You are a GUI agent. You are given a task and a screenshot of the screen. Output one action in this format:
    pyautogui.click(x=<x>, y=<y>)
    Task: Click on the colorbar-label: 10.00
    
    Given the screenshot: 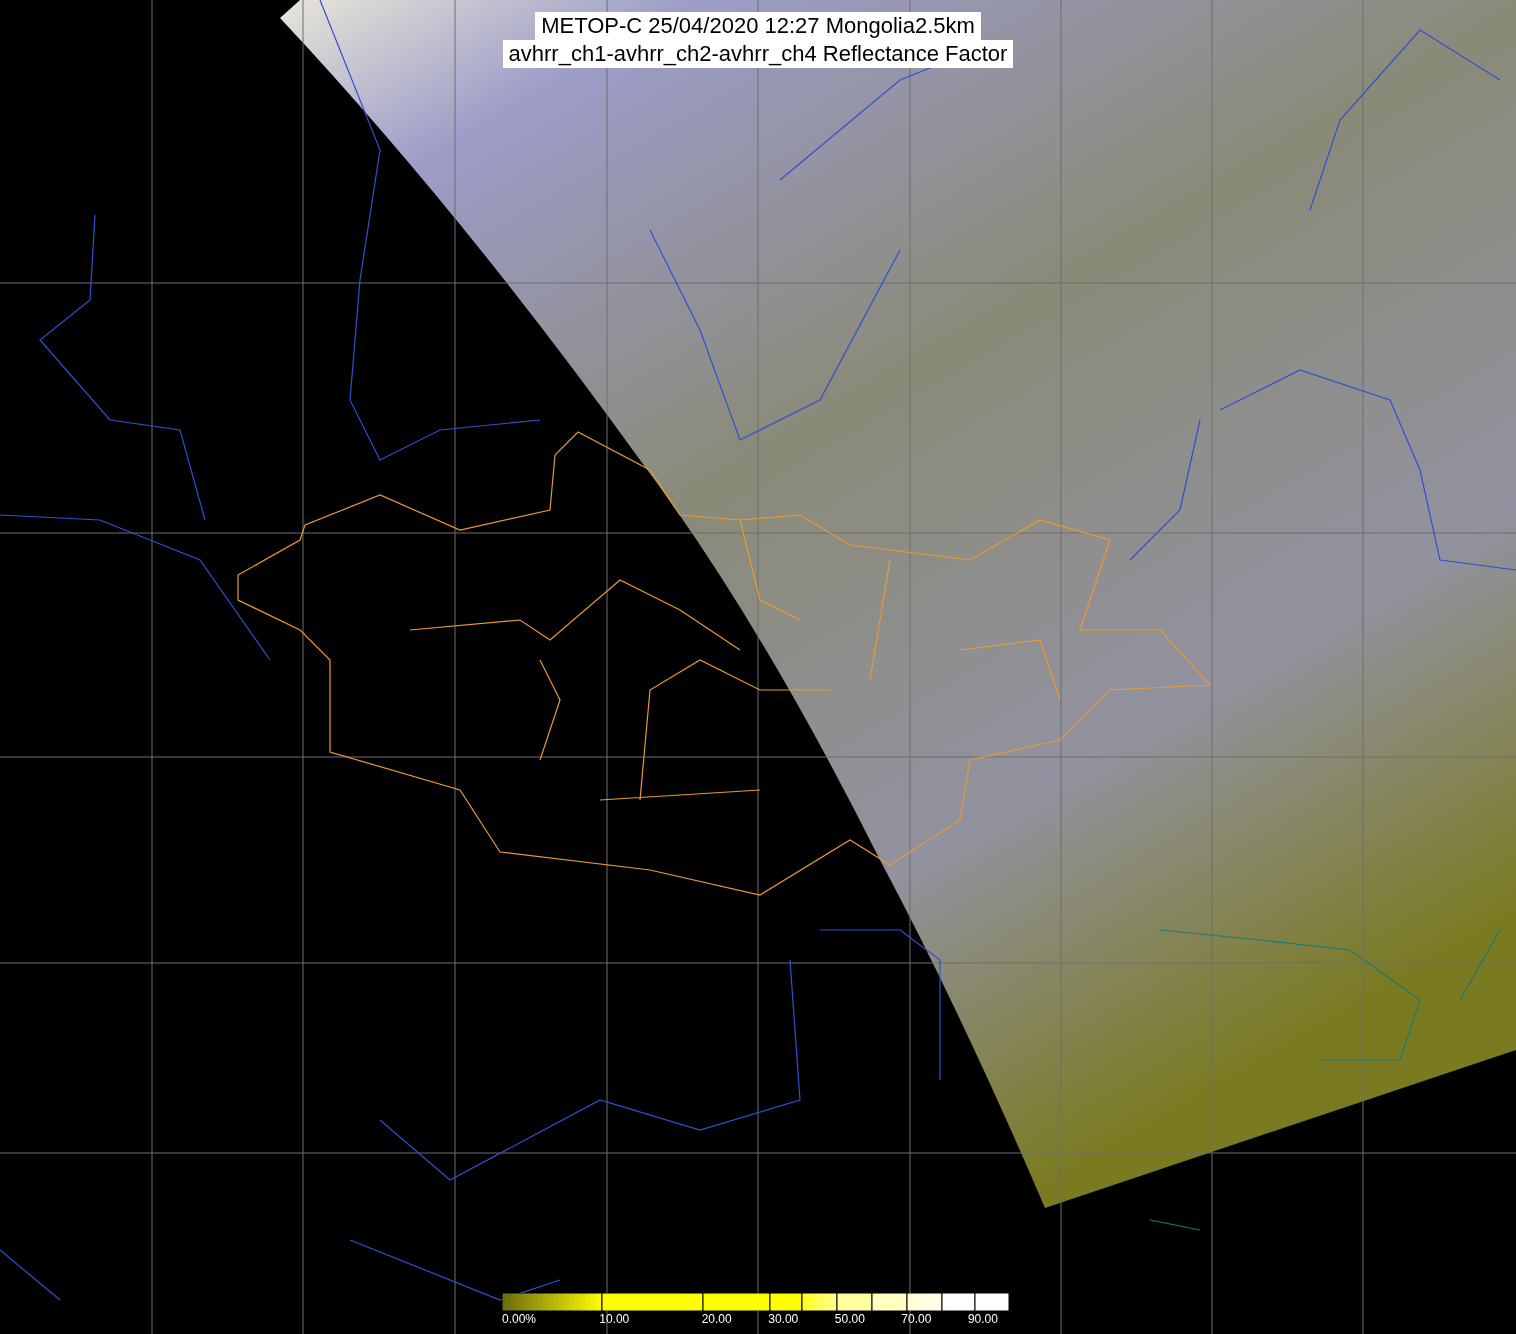 What is the action you would take?
    pyautogui.click(x=614, y=1319)
    